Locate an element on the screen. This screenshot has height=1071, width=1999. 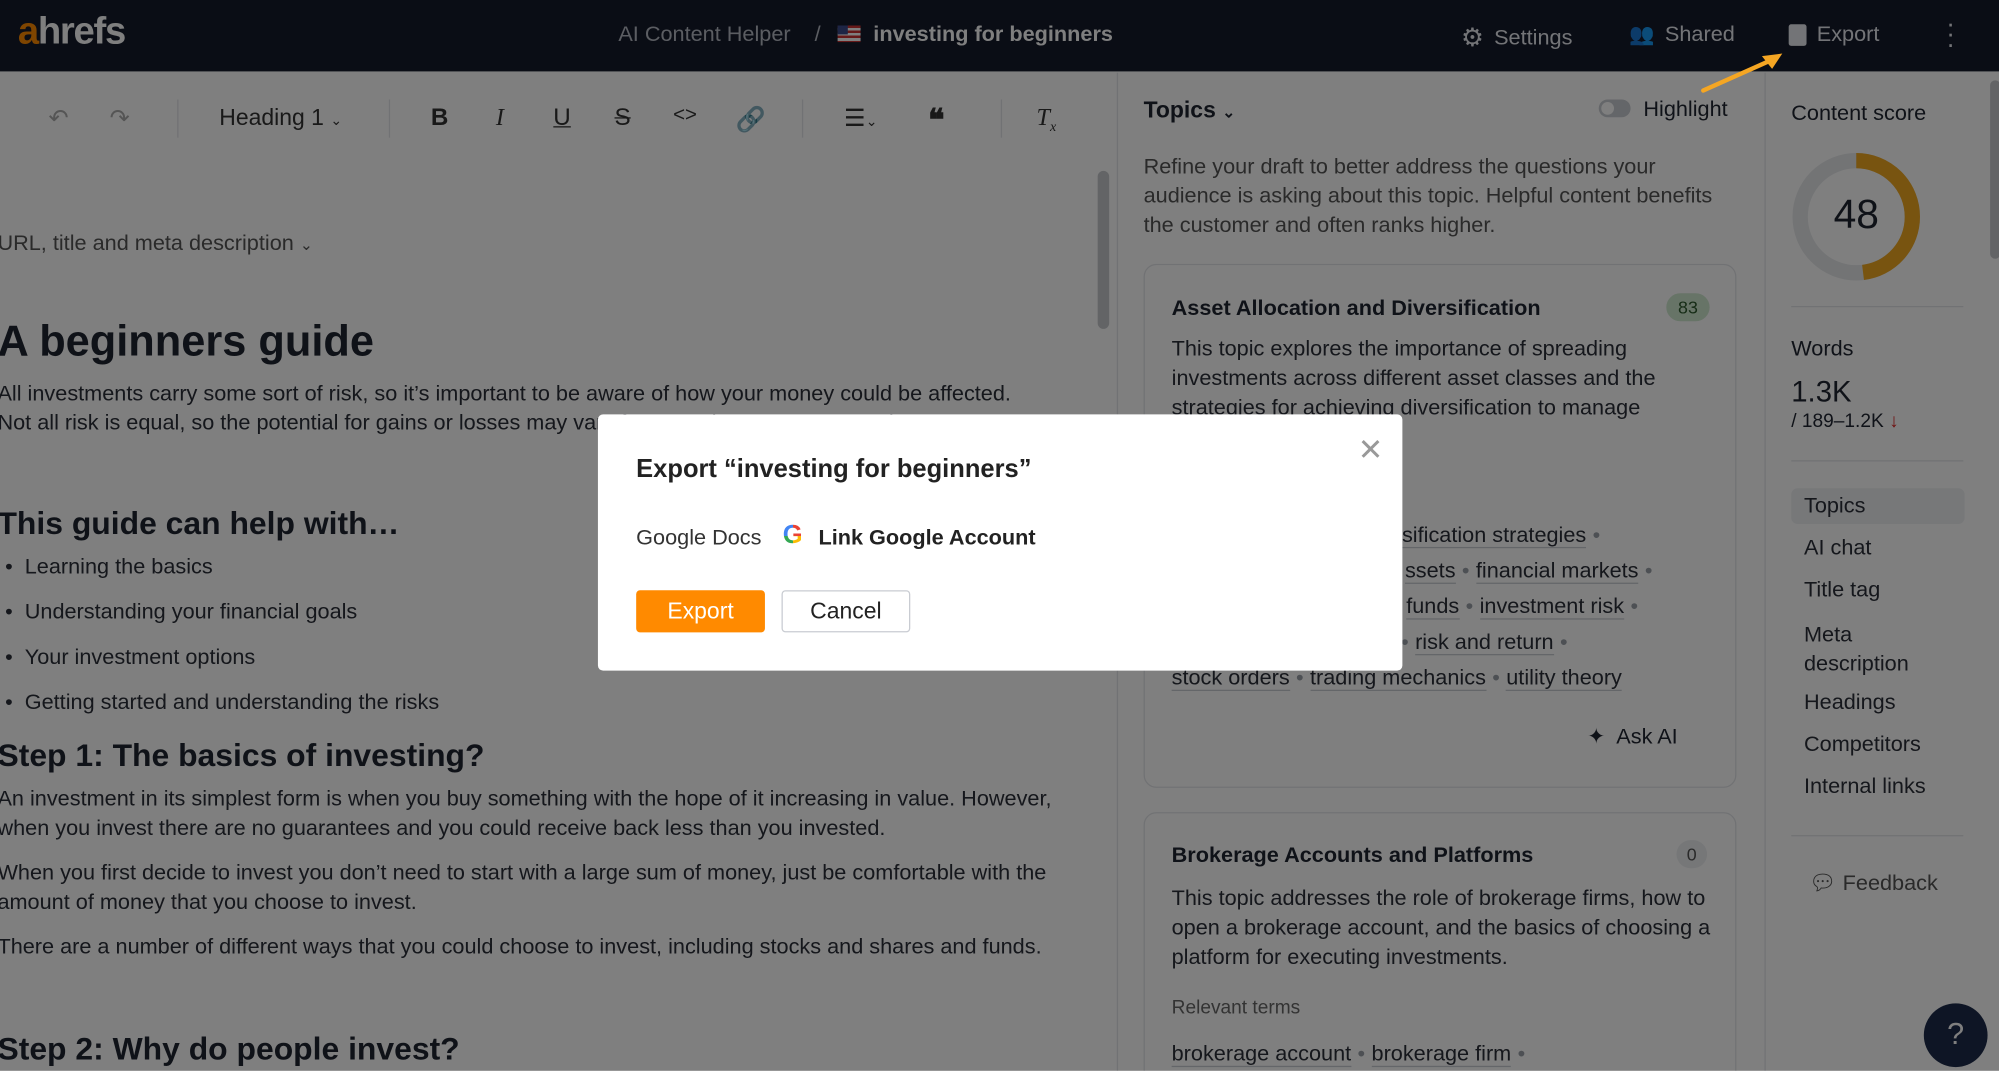
cancel-button: Cancel is located at coordinates (846, 611).